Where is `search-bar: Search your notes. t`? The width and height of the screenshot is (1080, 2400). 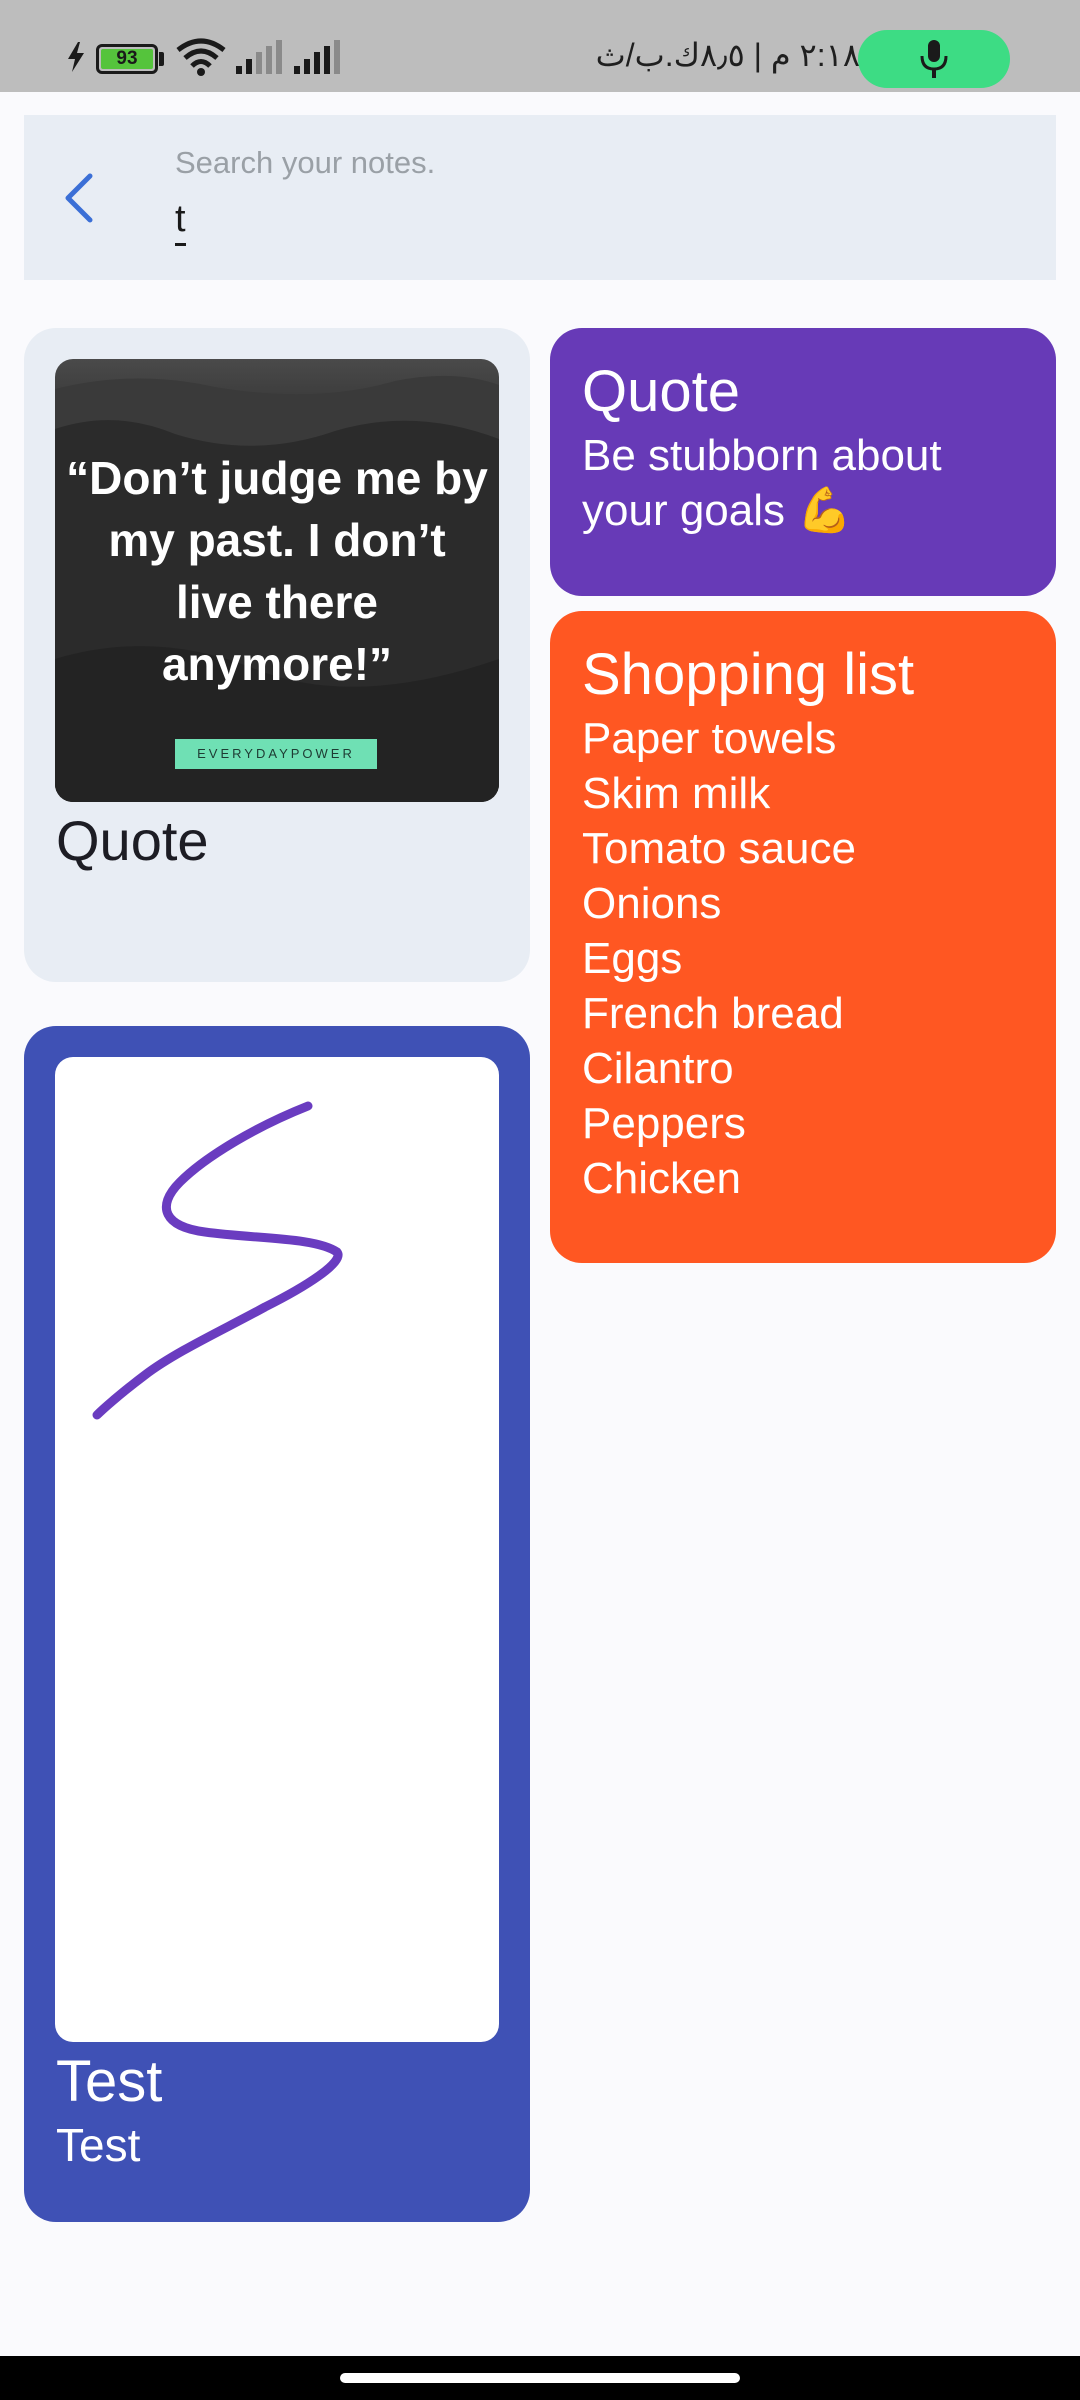 search-bar: Search your notes. t is located at coordinates (540, 197).